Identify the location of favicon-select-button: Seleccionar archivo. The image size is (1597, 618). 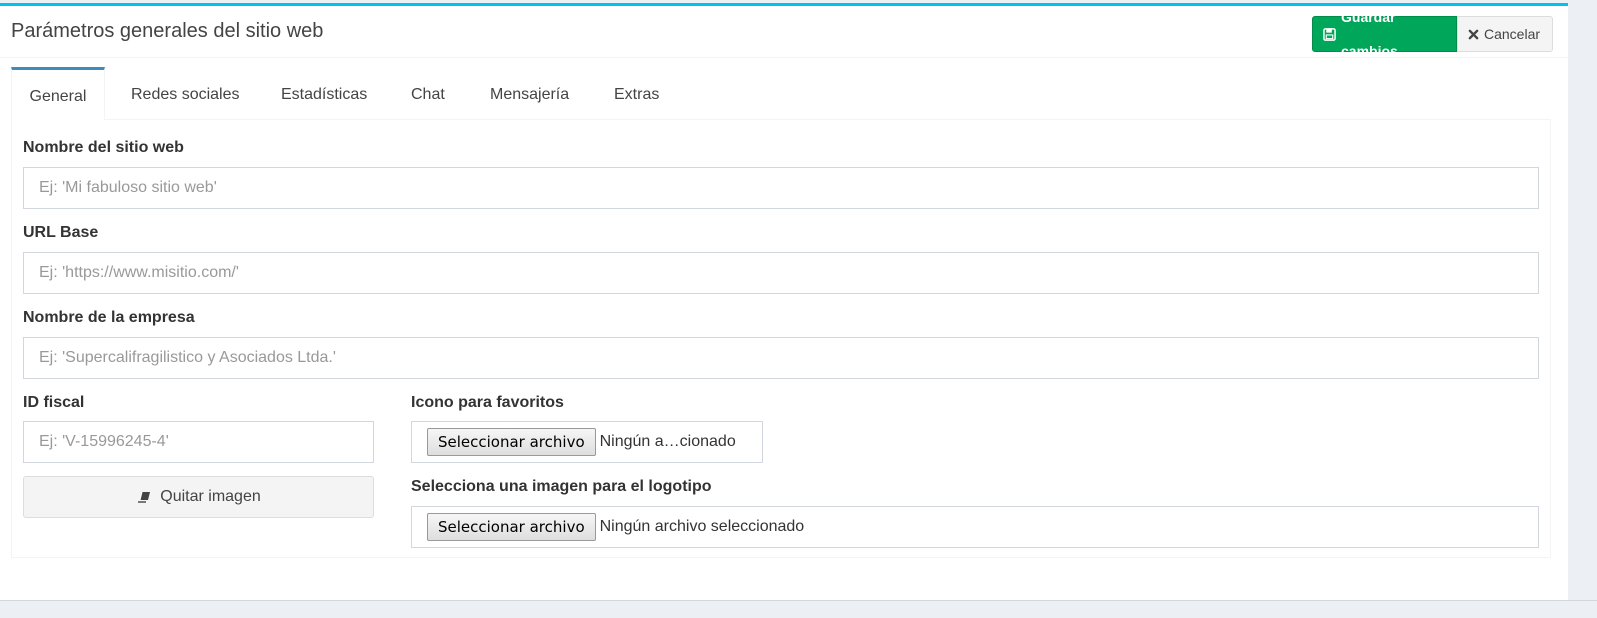
(511, 442).